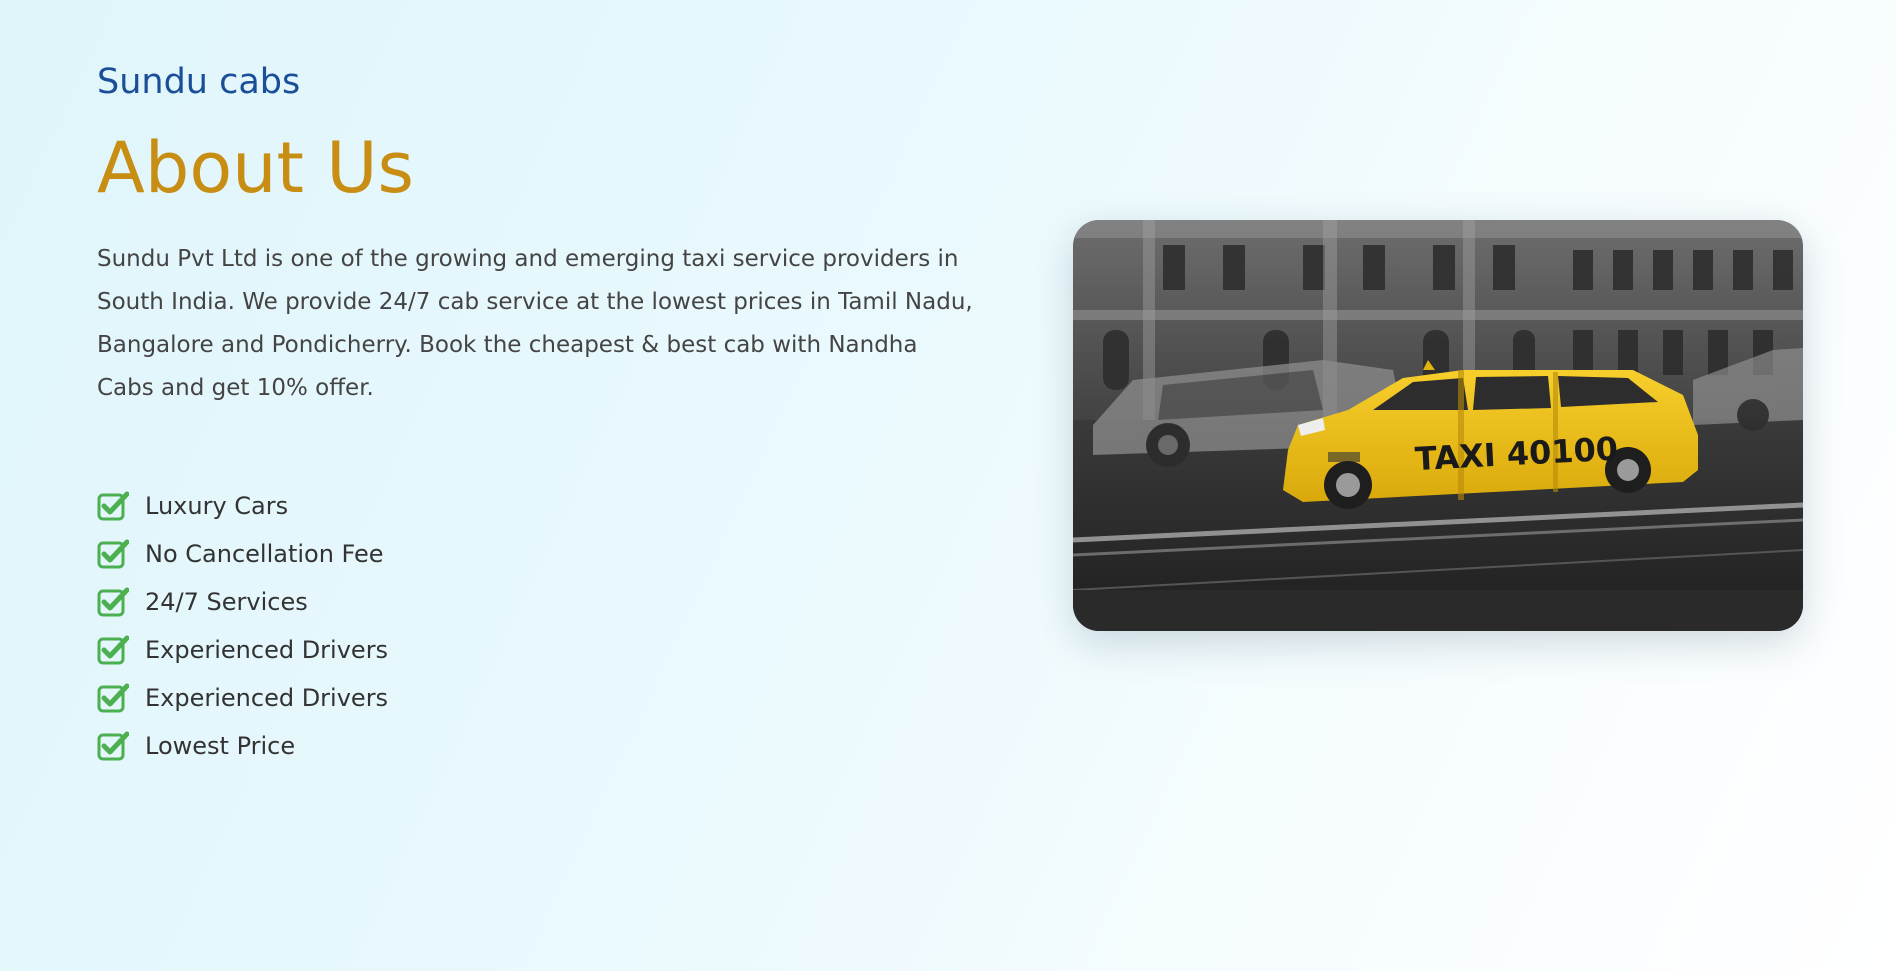 The width and height of the screenshot is (1896, 971). Describe the element at coordinates (537, 746) in the screenshot. I see `feature-item: Lowest Price` at that location.